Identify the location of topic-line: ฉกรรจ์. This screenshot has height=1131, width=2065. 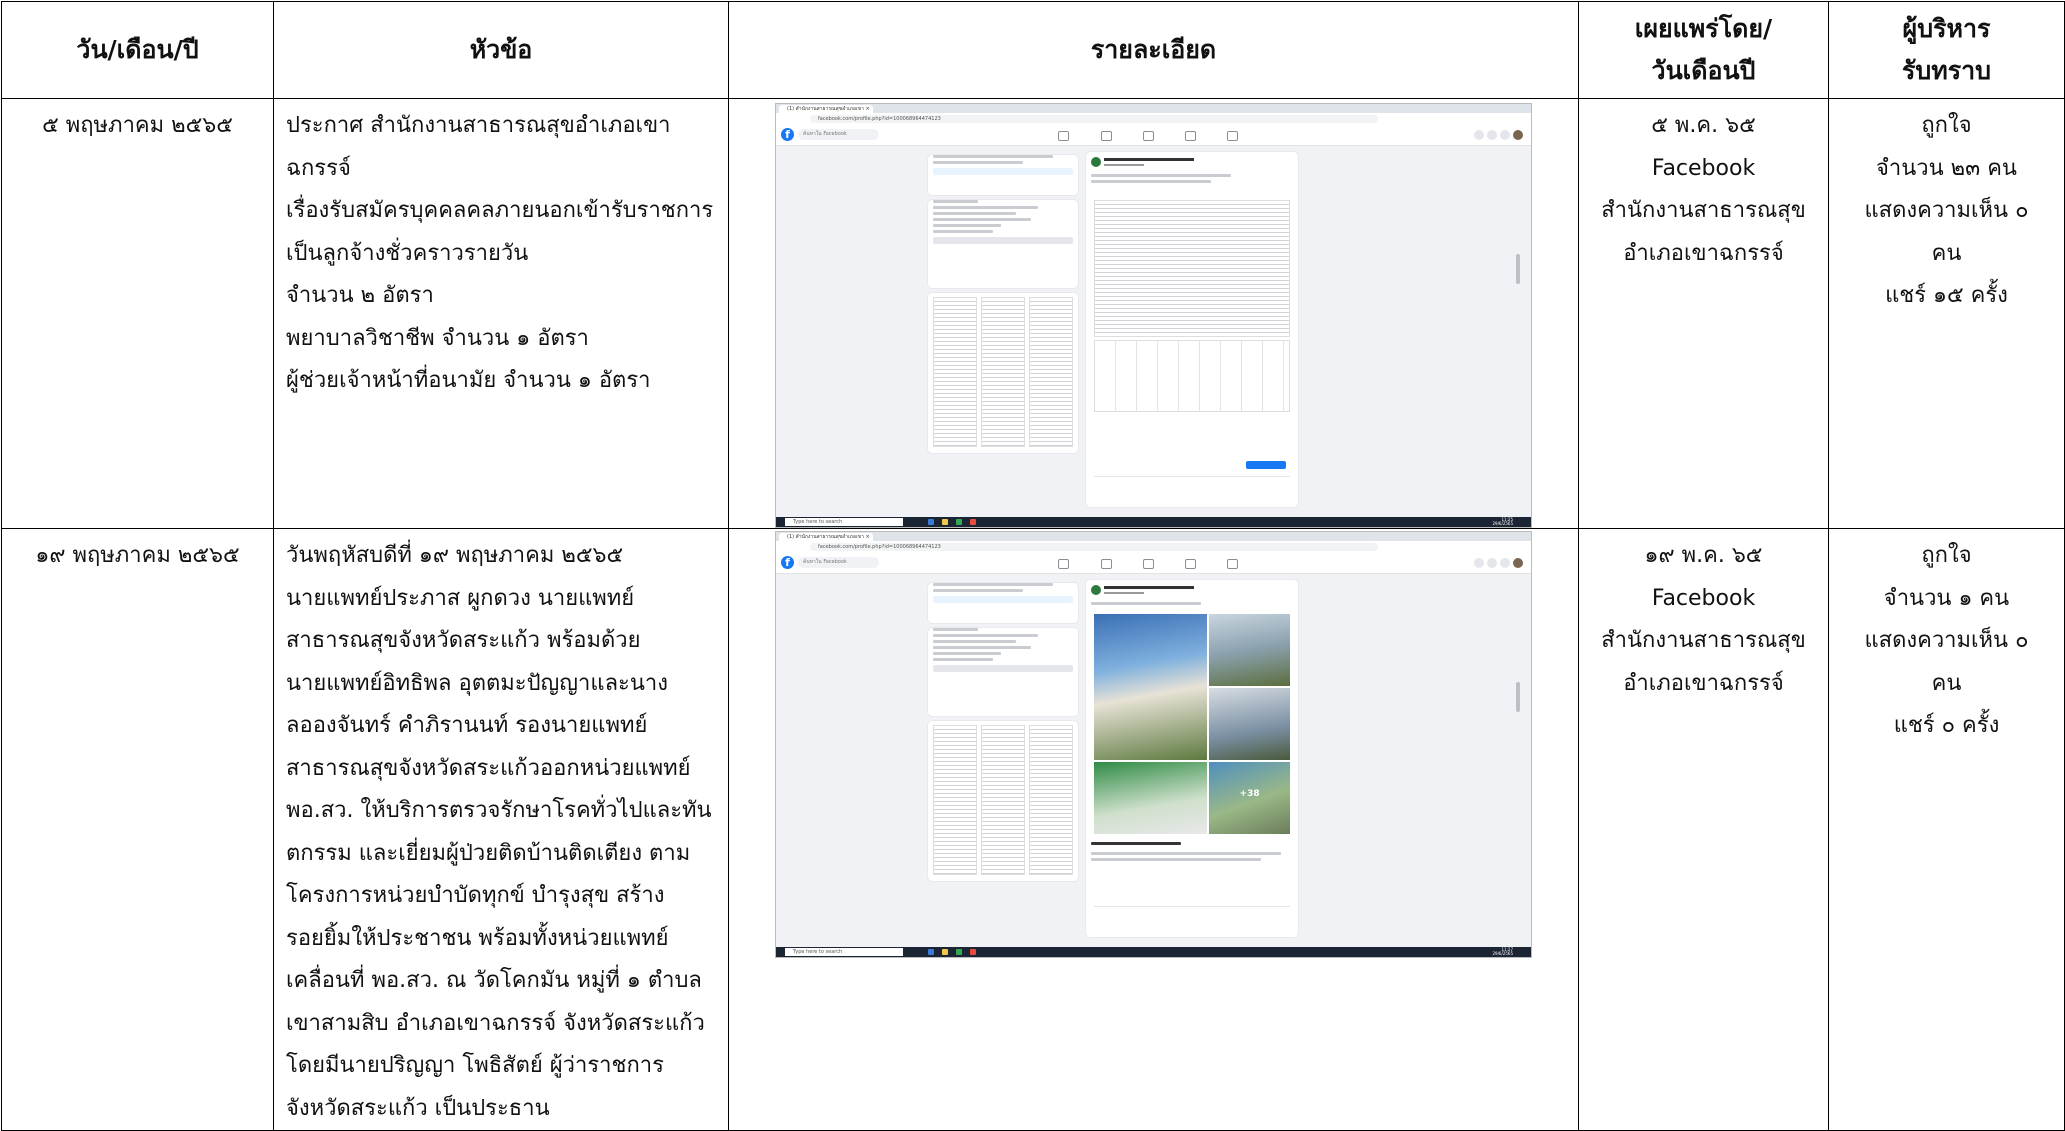
(318, 168).